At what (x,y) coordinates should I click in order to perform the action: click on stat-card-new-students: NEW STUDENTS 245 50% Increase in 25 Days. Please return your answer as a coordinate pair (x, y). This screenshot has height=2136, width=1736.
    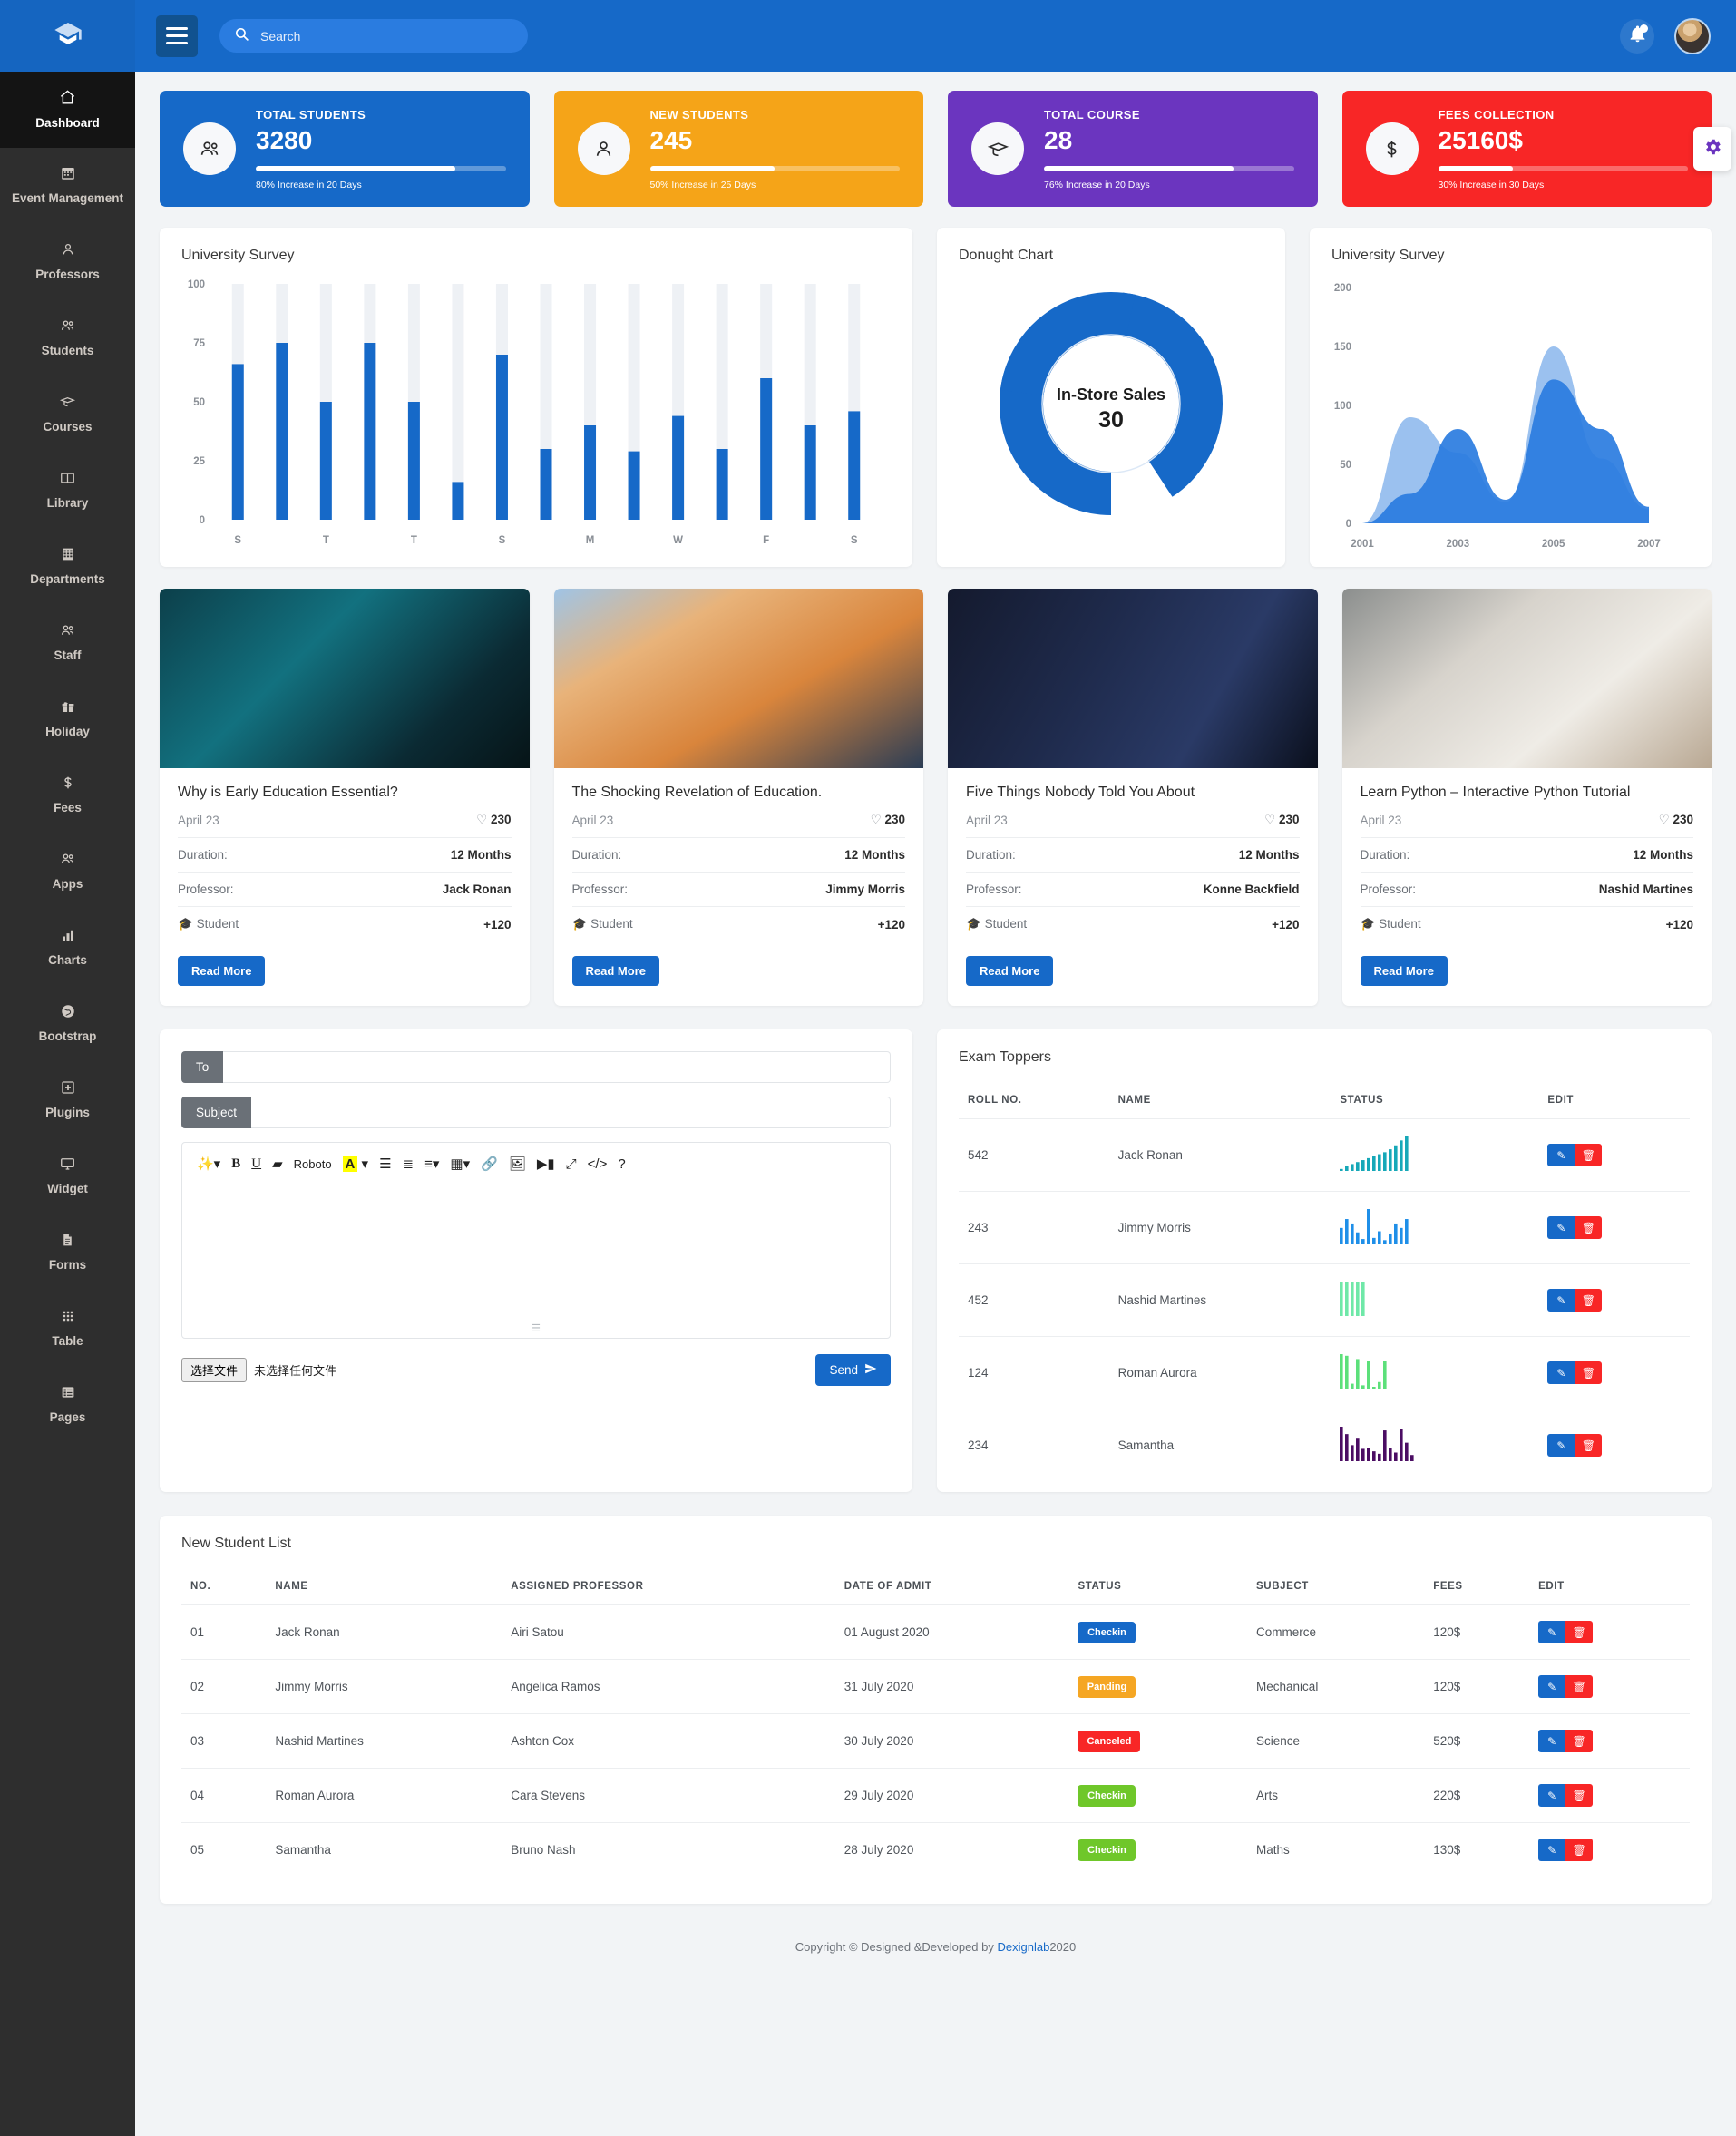
    Looking at the image, I should click on (738, 149).